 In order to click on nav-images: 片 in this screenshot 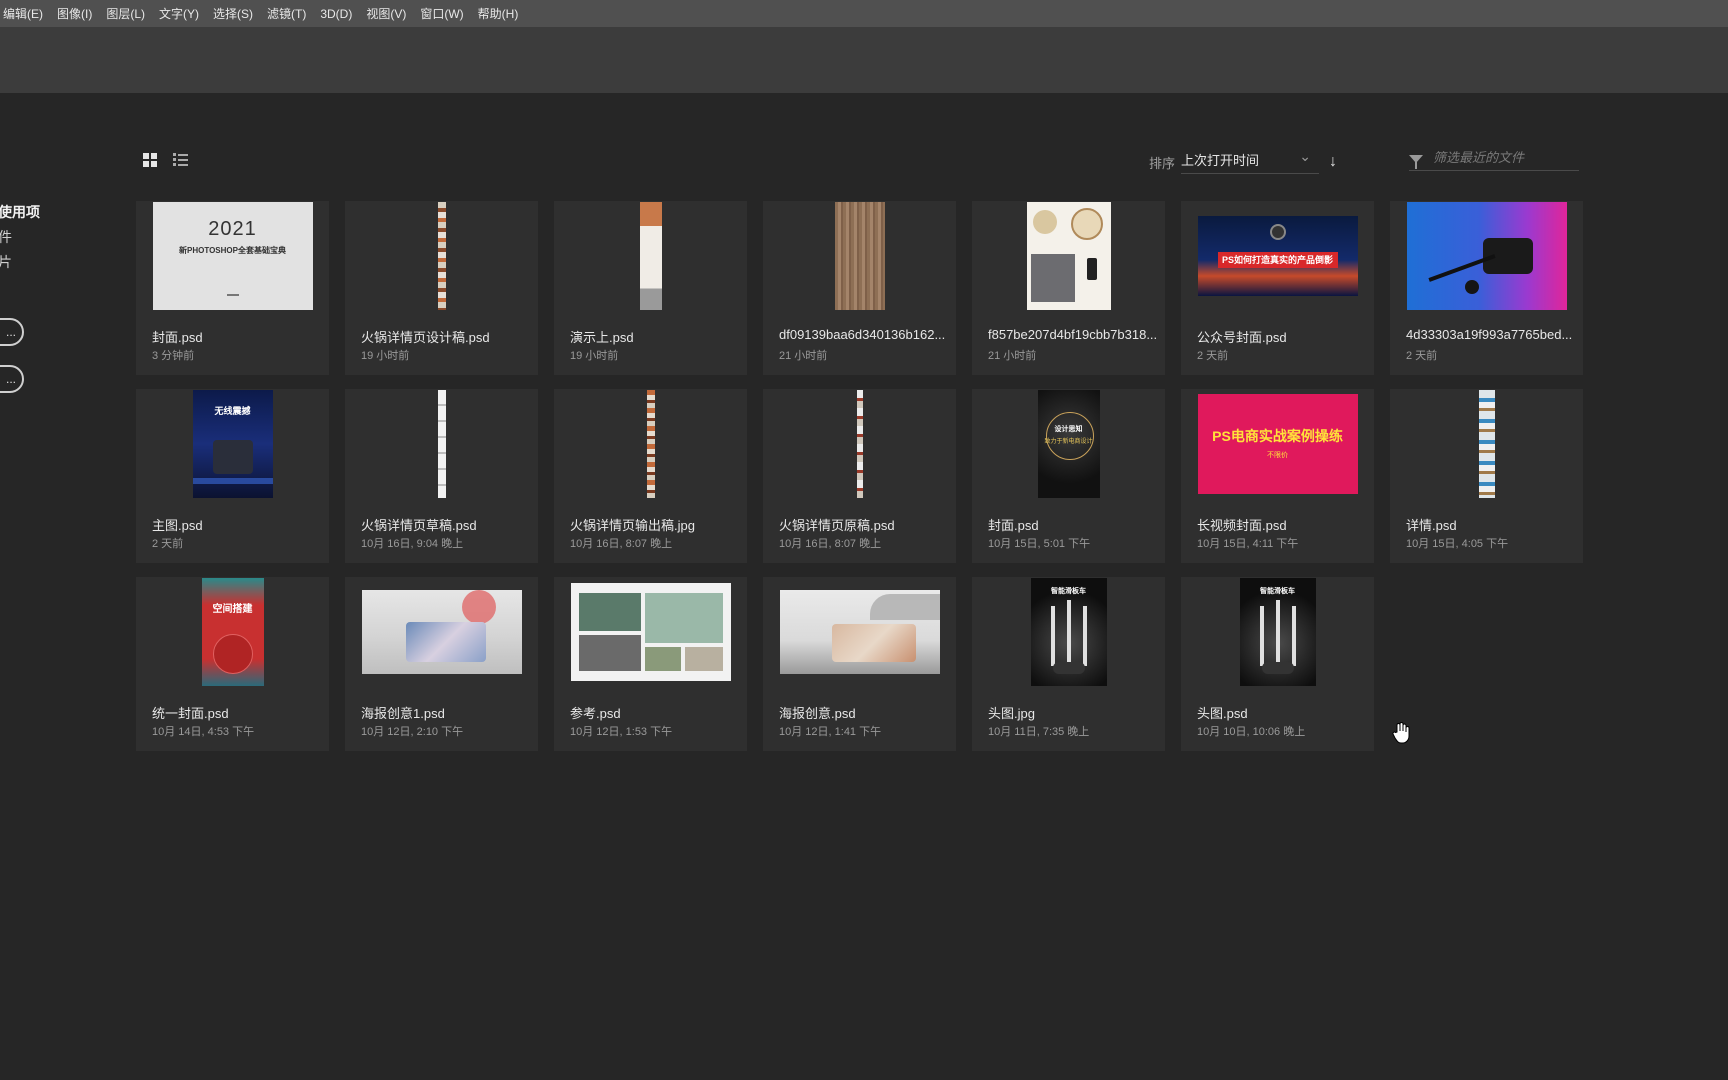, I will do `click(20, 262)`.